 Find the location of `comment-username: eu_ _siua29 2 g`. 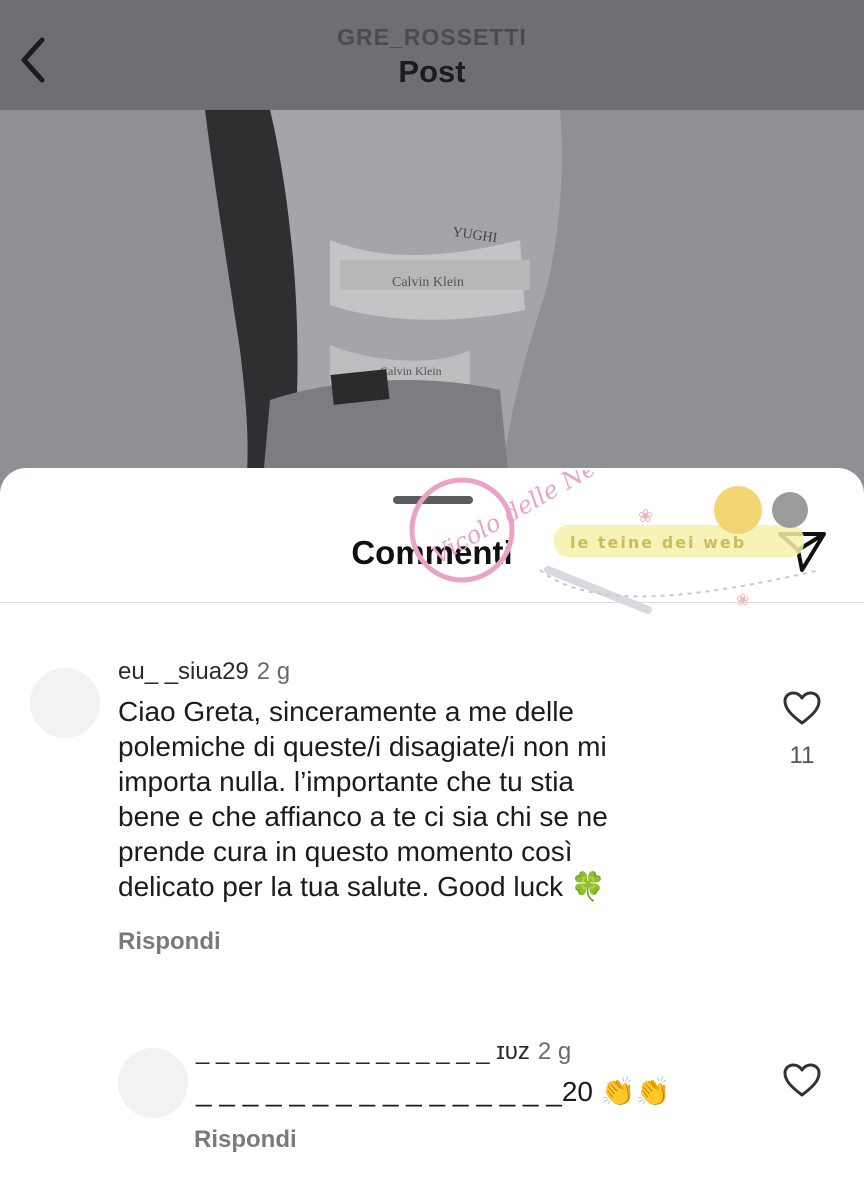

comment-username: eu_ _siua29 2 g is located at coordinates (204, 672).